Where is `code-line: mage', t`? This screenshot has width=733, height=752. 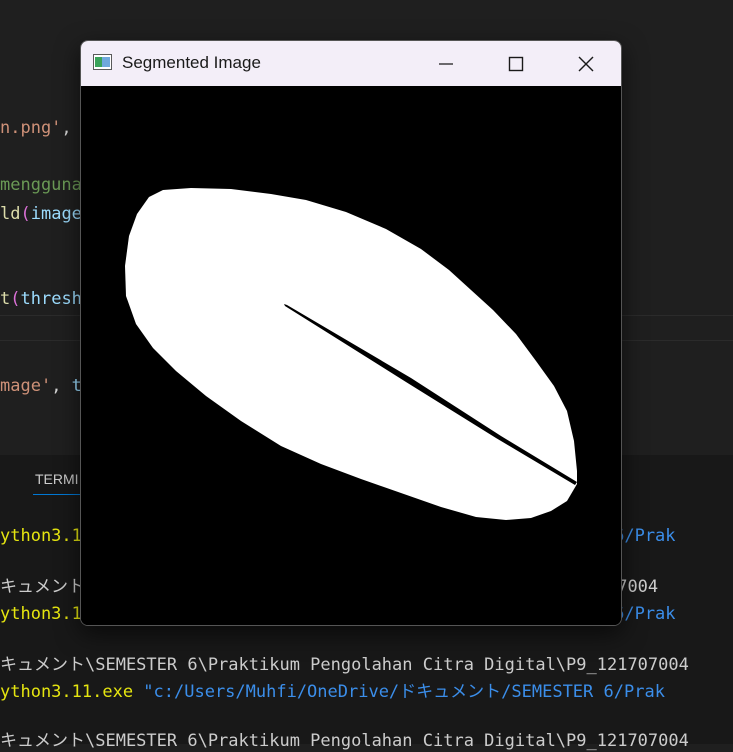
code-line: mage', t is located at coordinates (41, 386).